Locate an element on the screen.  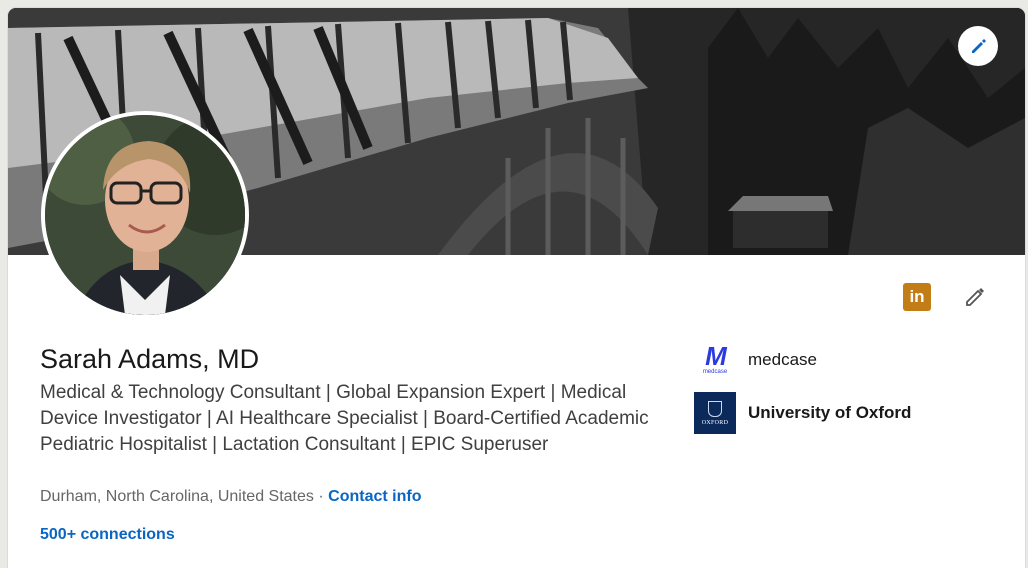
profile-actions: in is located at coordinates (946, 297).